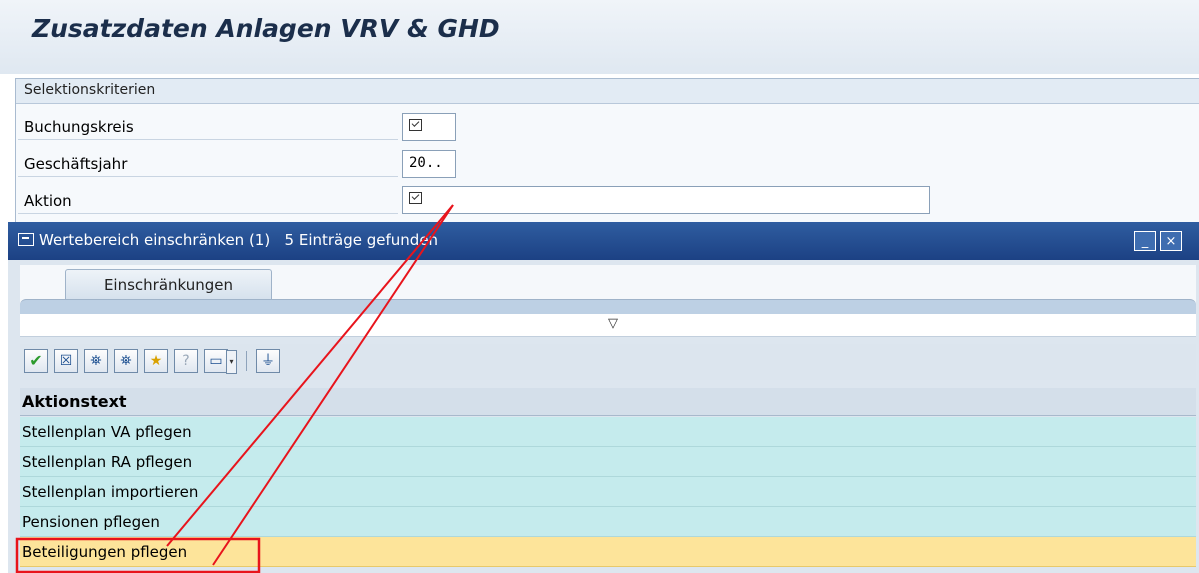 The image size is (1199, 573). What do you see at coordinates (666, 200) in the screenshot?
I see `aktion-input` at bounding box center [666, 200].